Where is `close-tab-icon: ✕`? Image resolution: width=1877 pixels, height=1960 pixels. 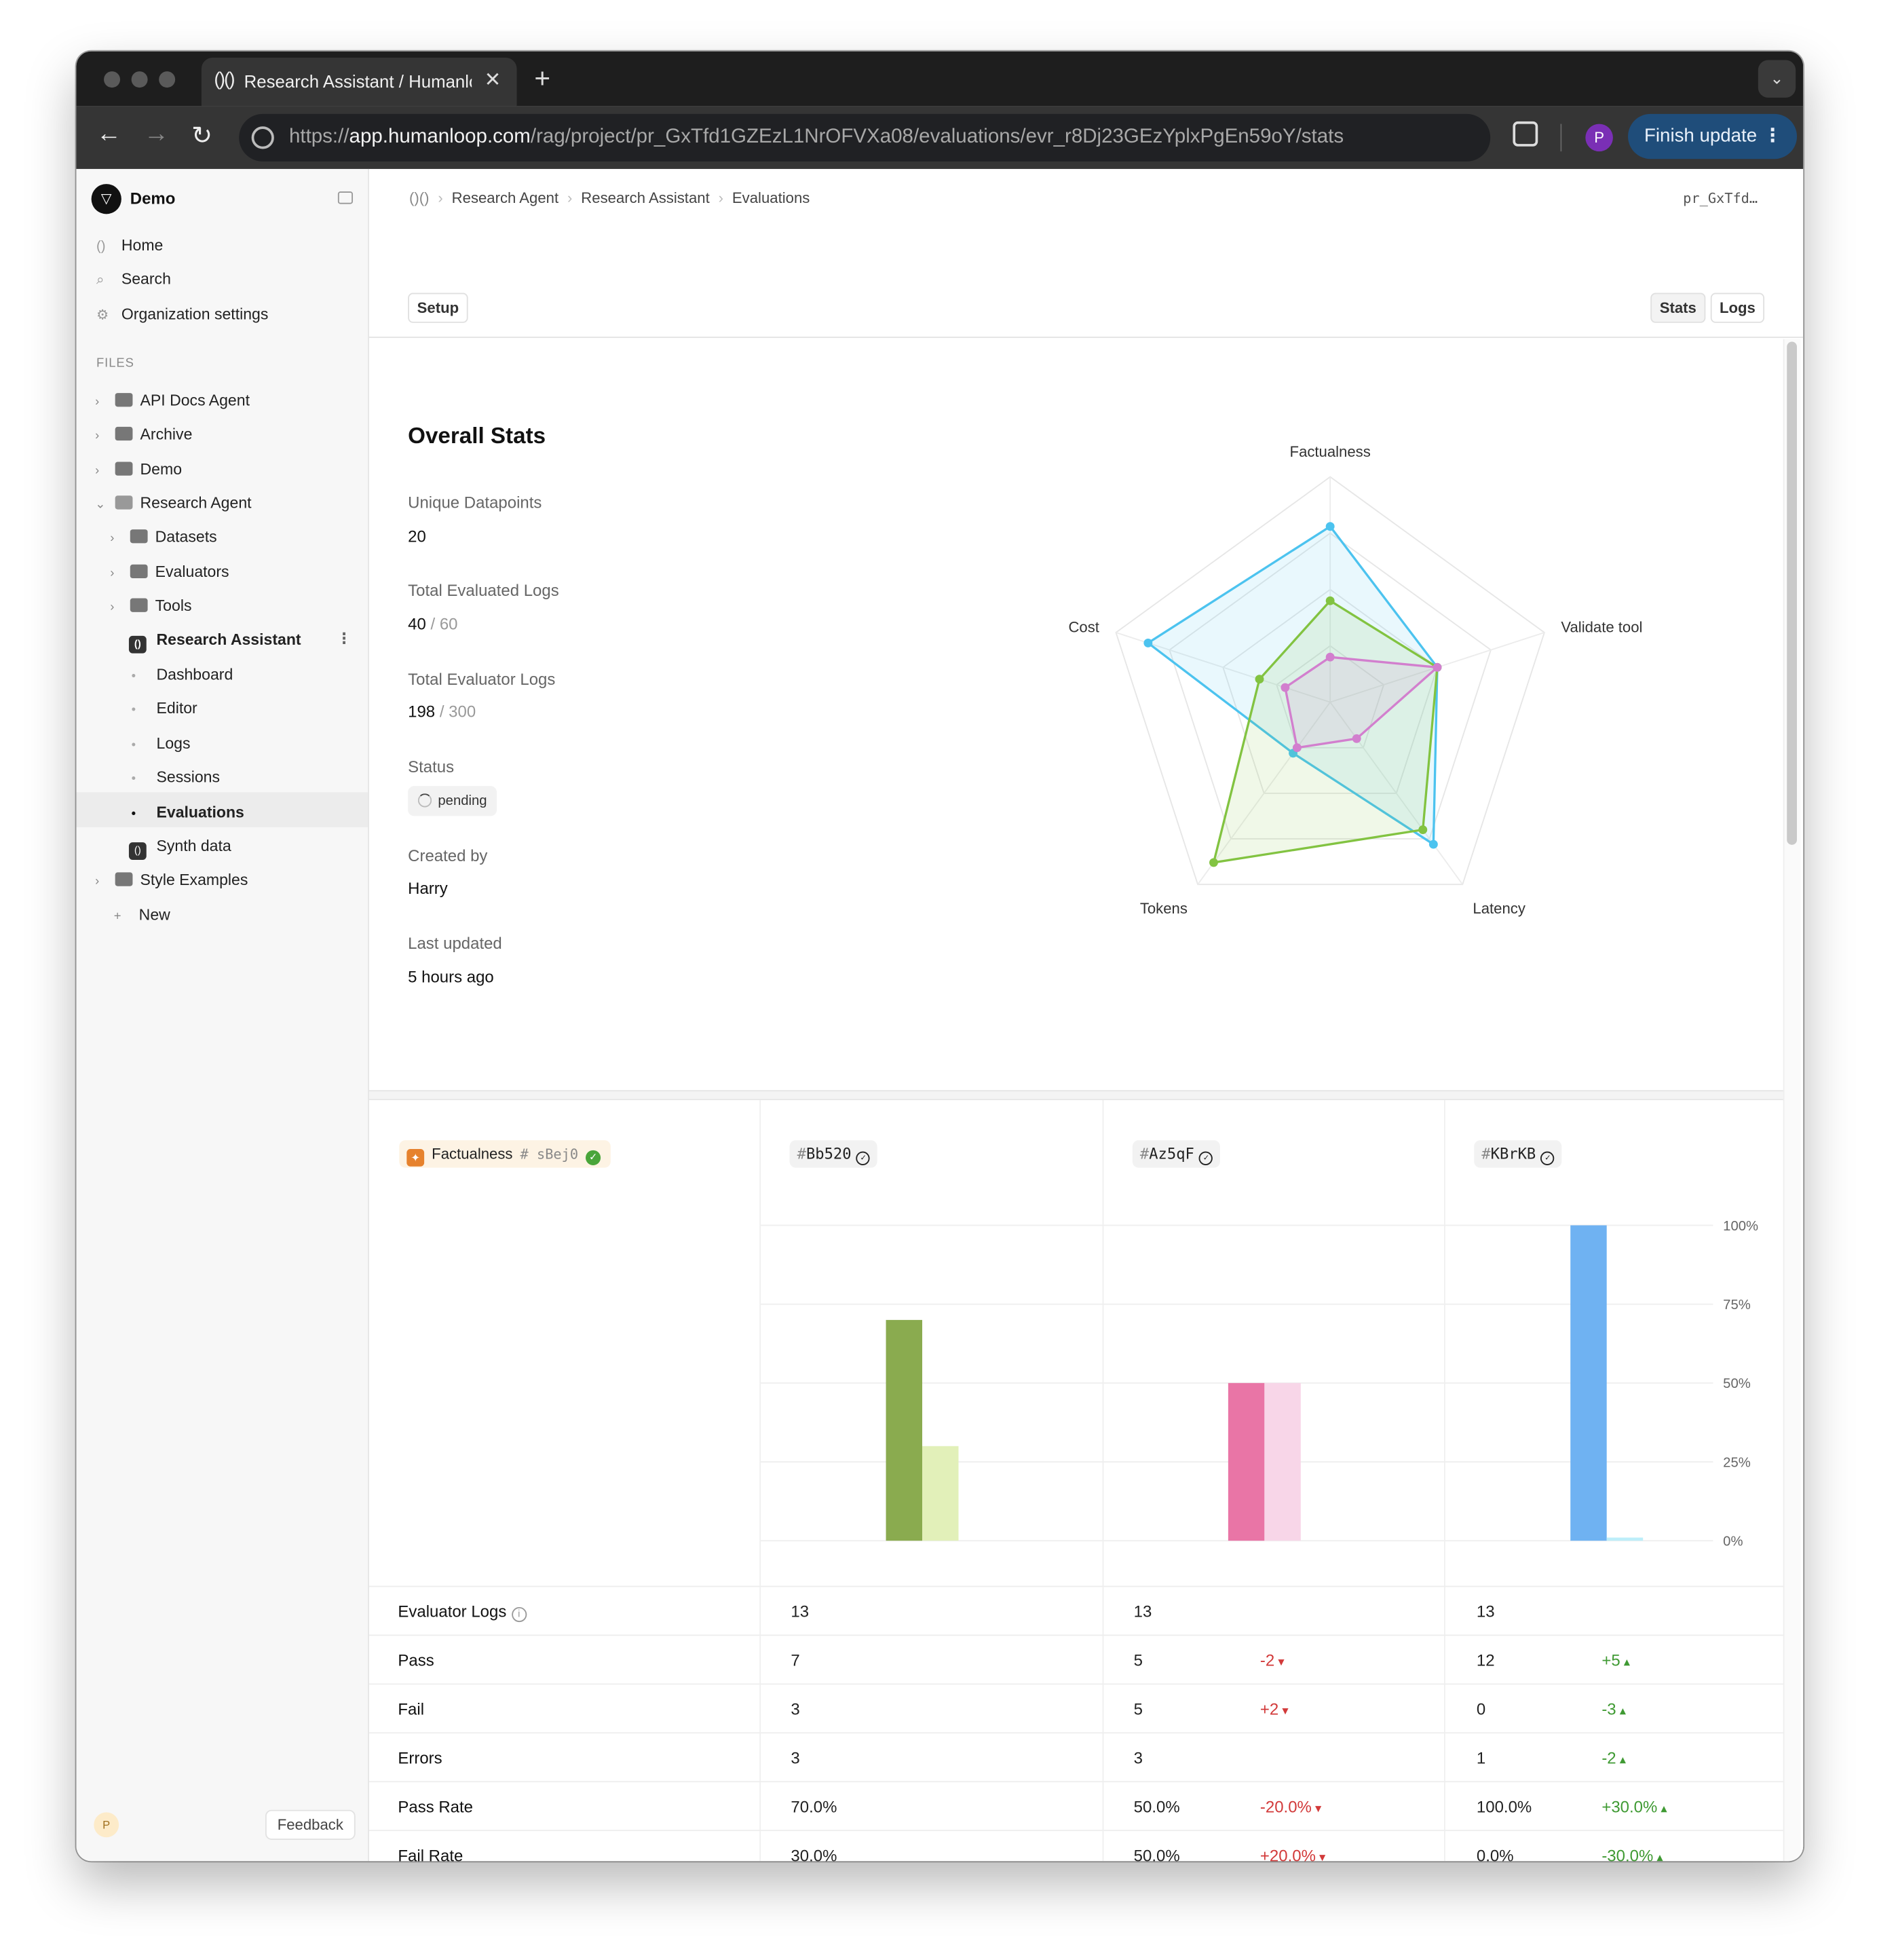 close-tab-icon: ✕ is located at coordinates (493, 80).